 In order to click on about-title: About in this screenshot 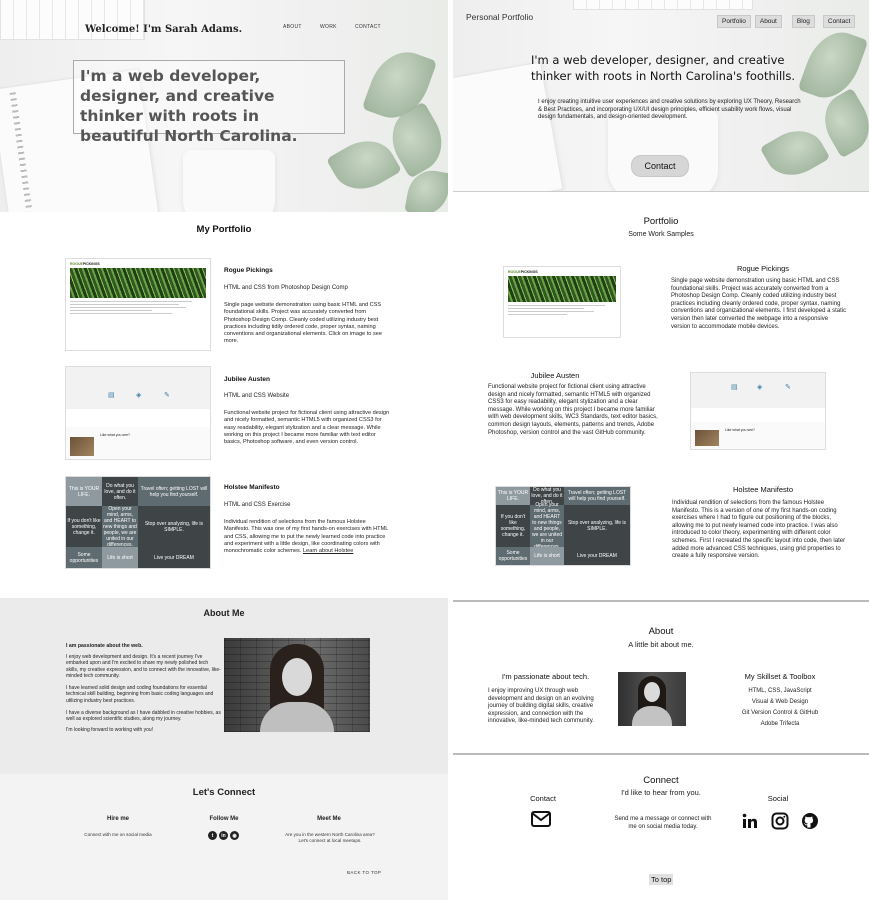, I will do `click(661, 631)`.